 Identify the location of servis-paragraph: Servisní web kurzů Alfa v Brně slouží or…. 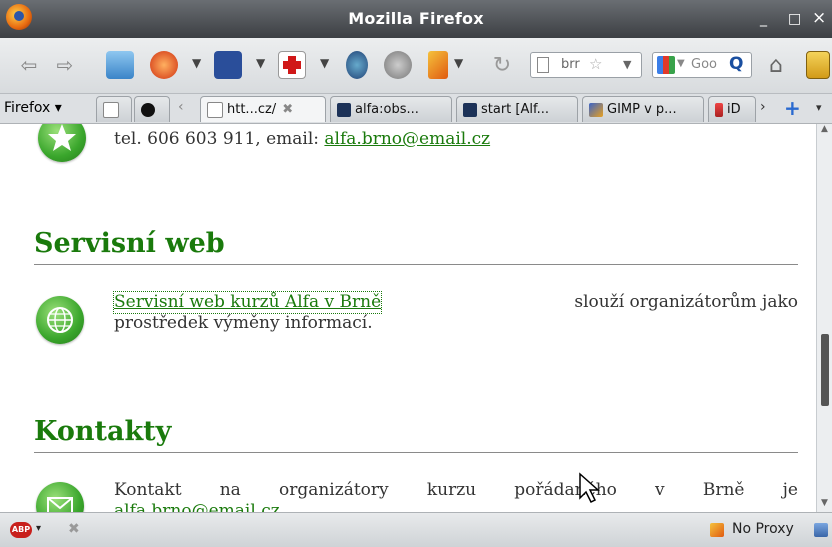
(455, 312).